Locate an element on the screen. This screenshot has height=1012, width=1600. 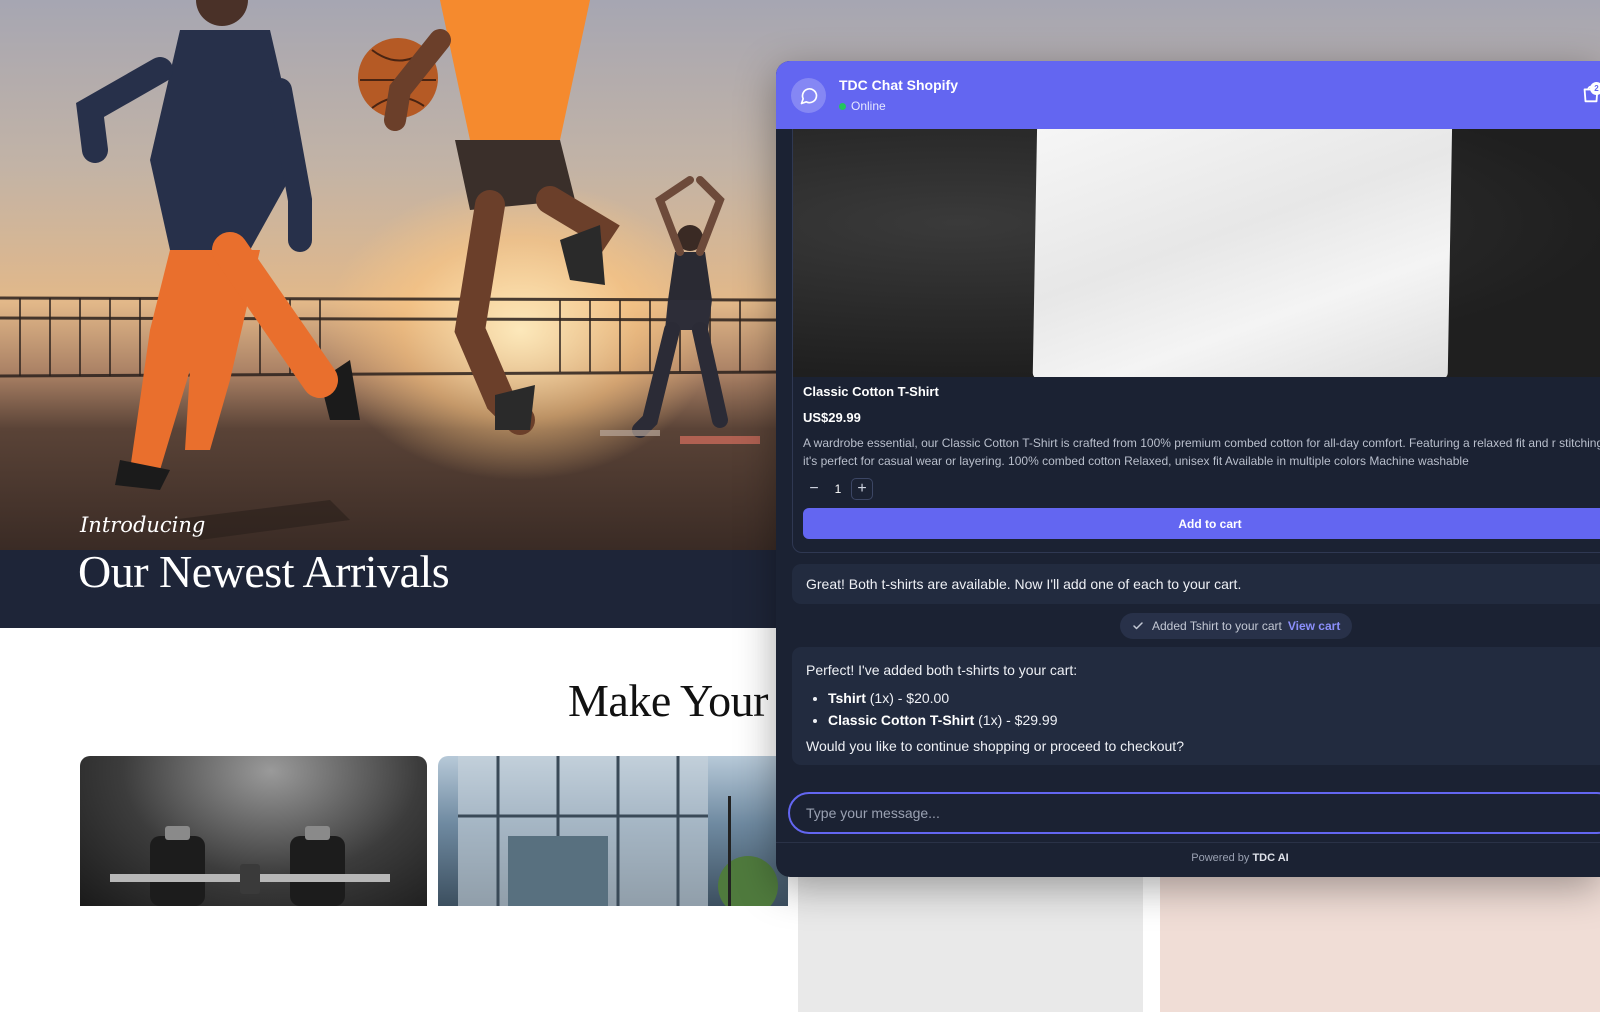
cart-item-name: Tshirt is located at coordinates (847, 698).